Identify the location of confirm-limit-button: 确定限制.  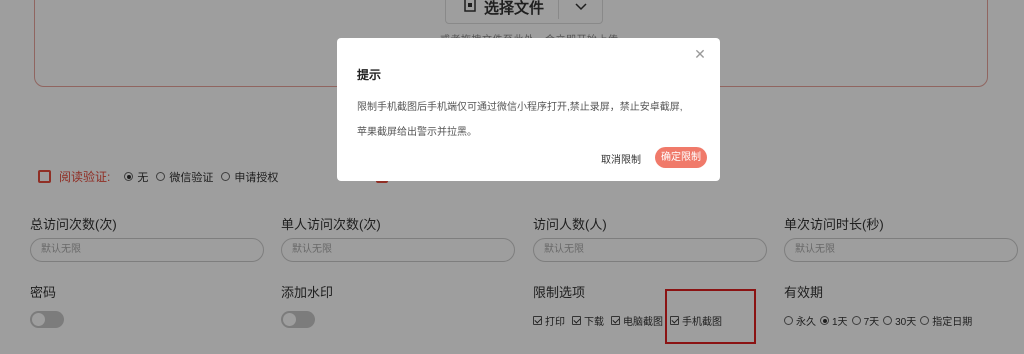
(681, 157).